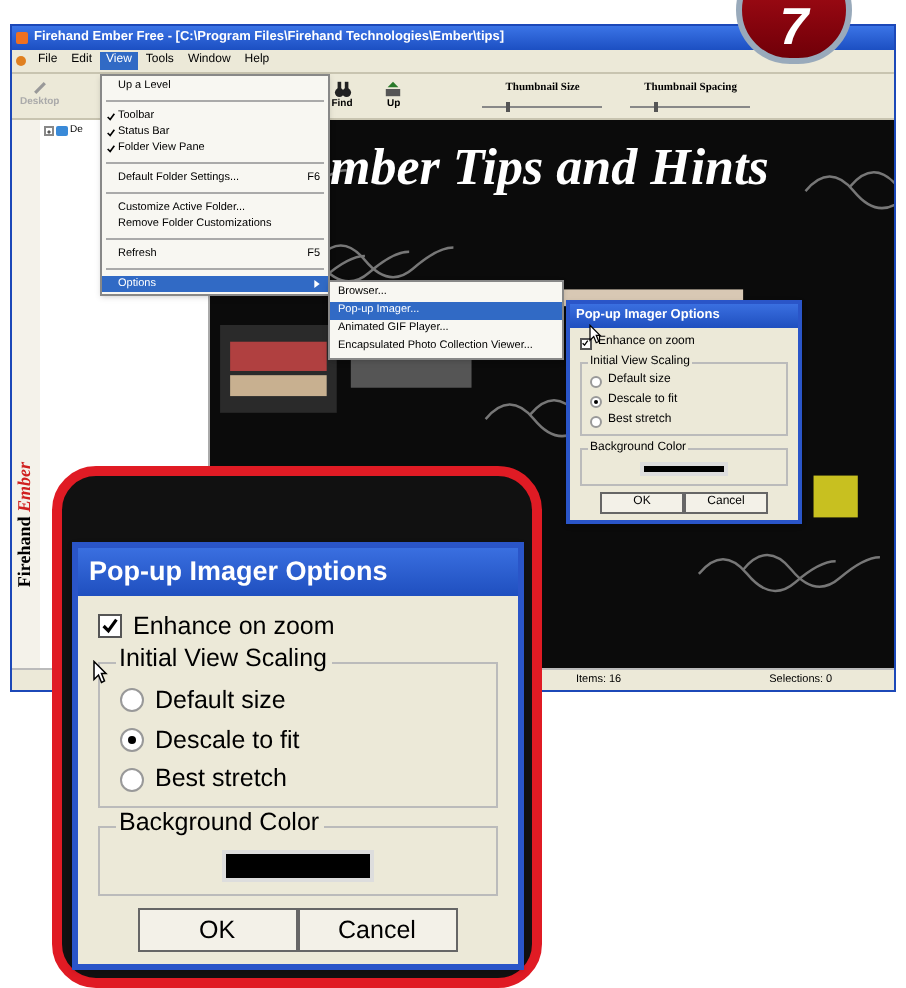 This screenshot has width=906, height=988. What do you see at coordinates (62, 131) in the screenshot?
I see `folder-icon` at bounding box center [62, 131].